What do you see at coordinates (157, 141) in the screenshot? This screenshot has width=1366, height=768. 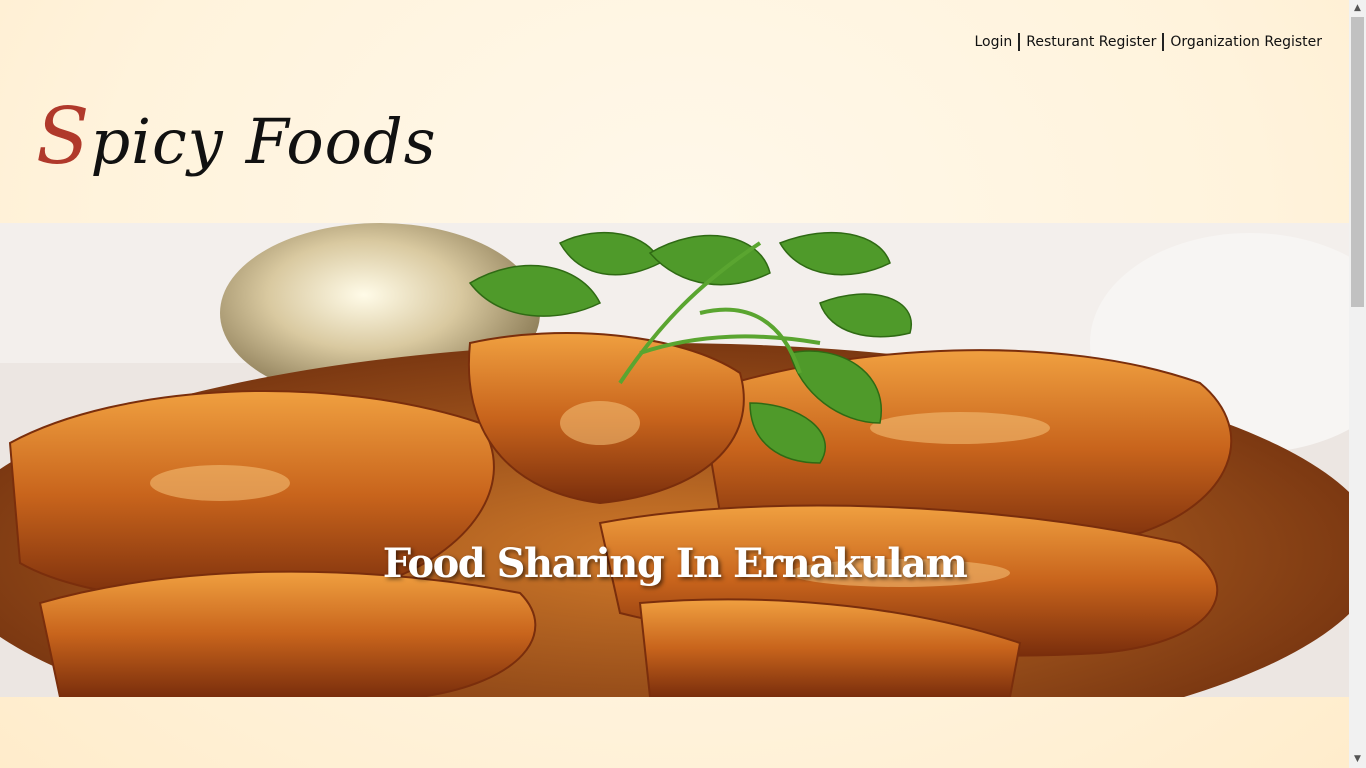 I see `logo-word-1: picy` at bounding box center [157, 141].